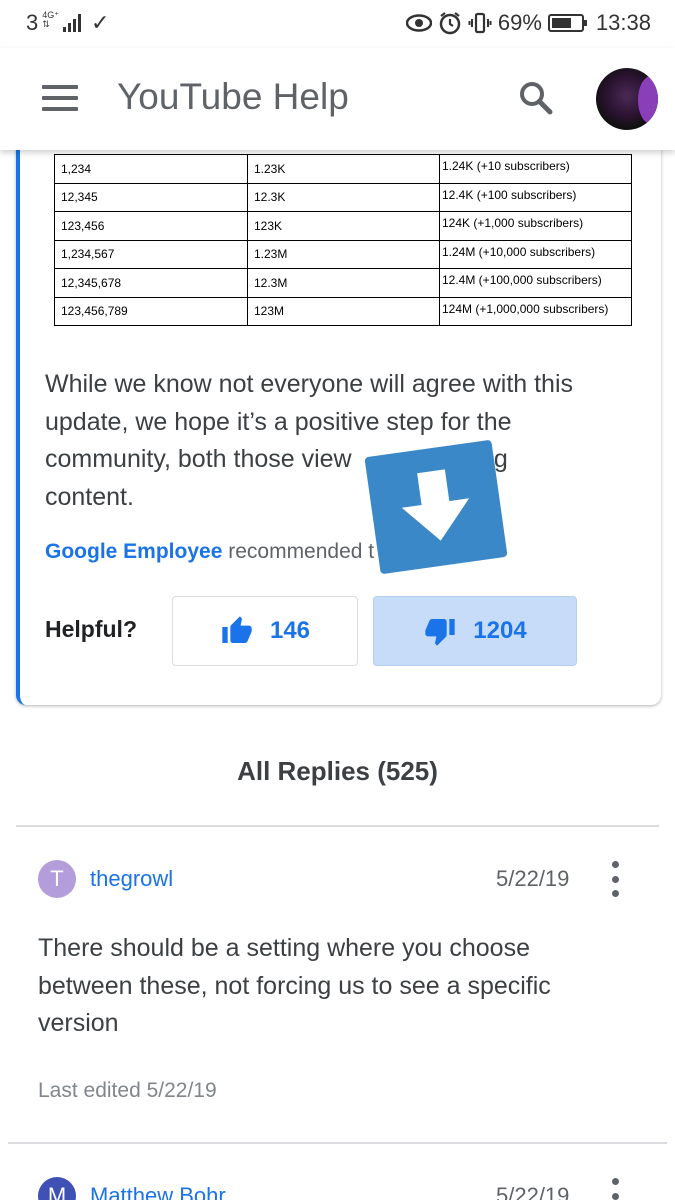 The image size is (675, 1200). I want to click on menu-icon, so click(60, 98).